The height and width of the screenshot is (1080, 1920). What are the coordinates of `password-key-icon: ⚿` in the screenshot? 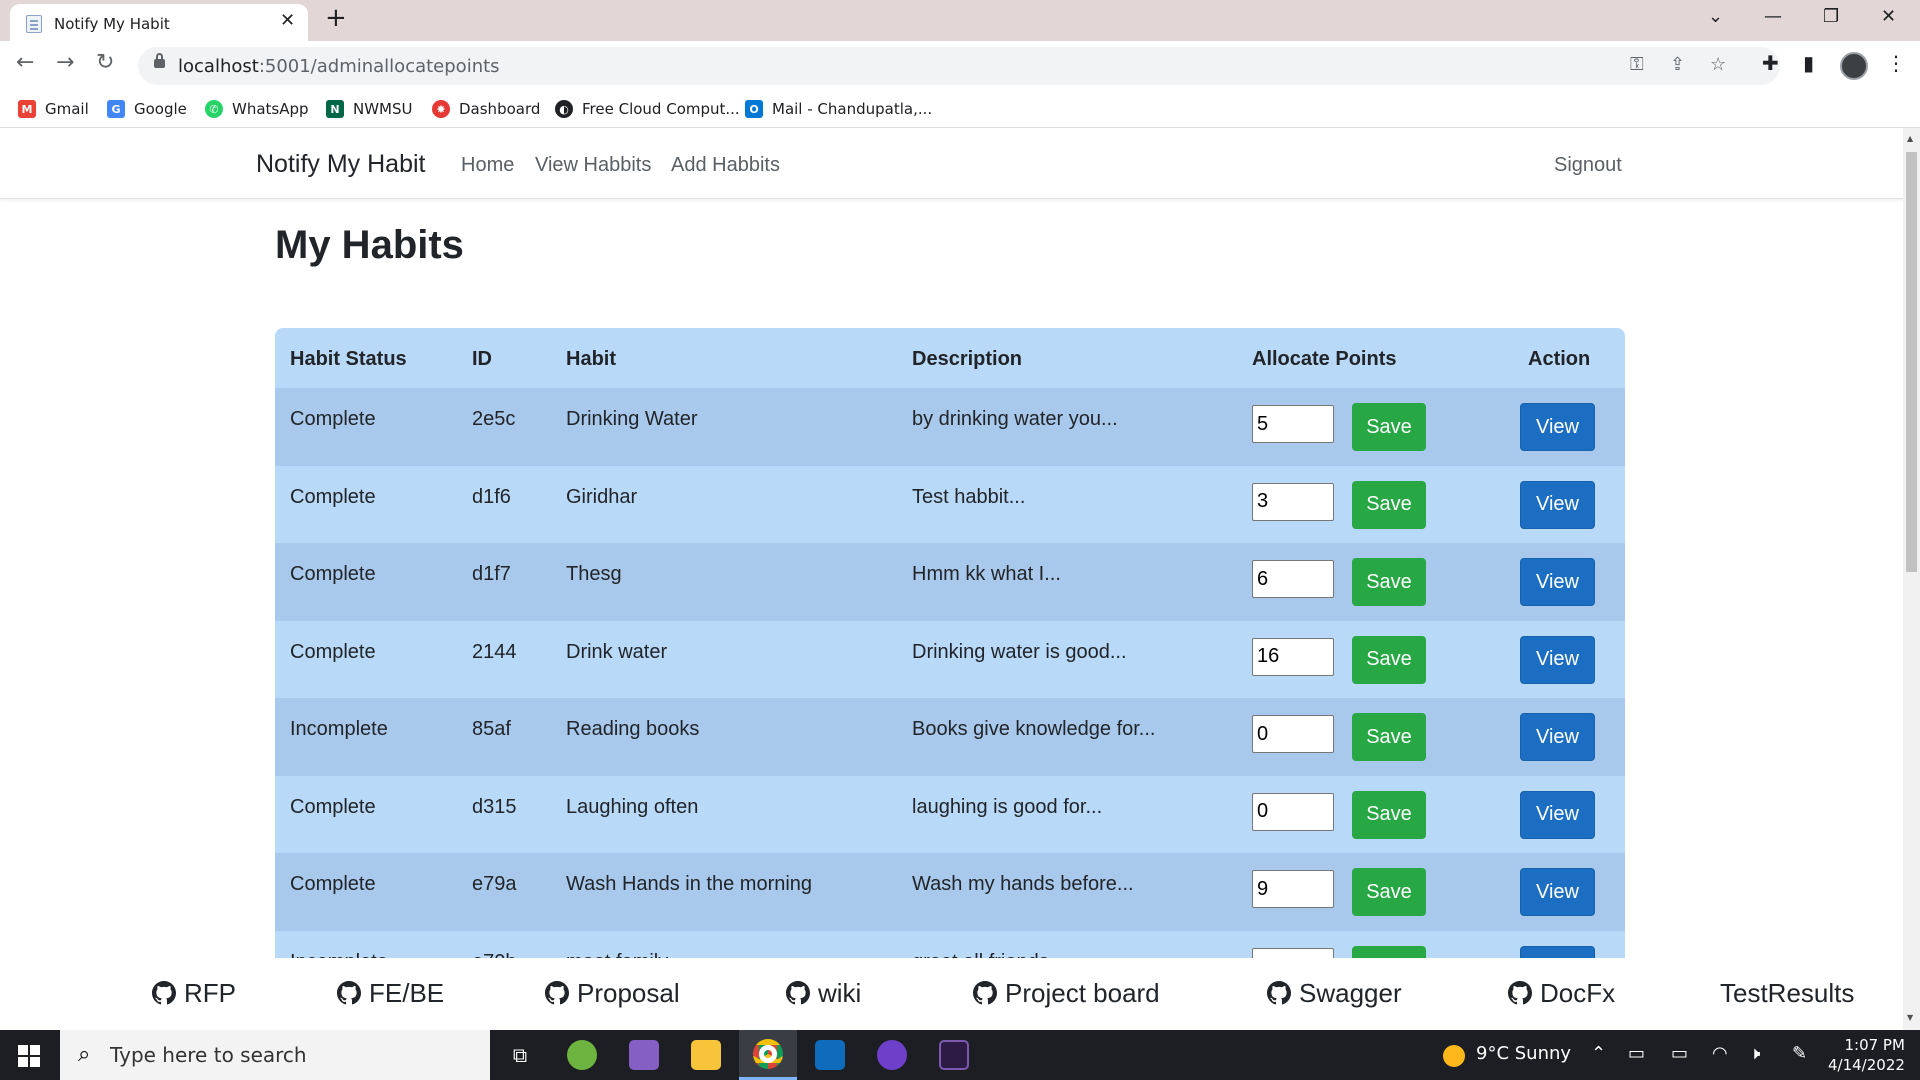 It's located at (1637, 64).